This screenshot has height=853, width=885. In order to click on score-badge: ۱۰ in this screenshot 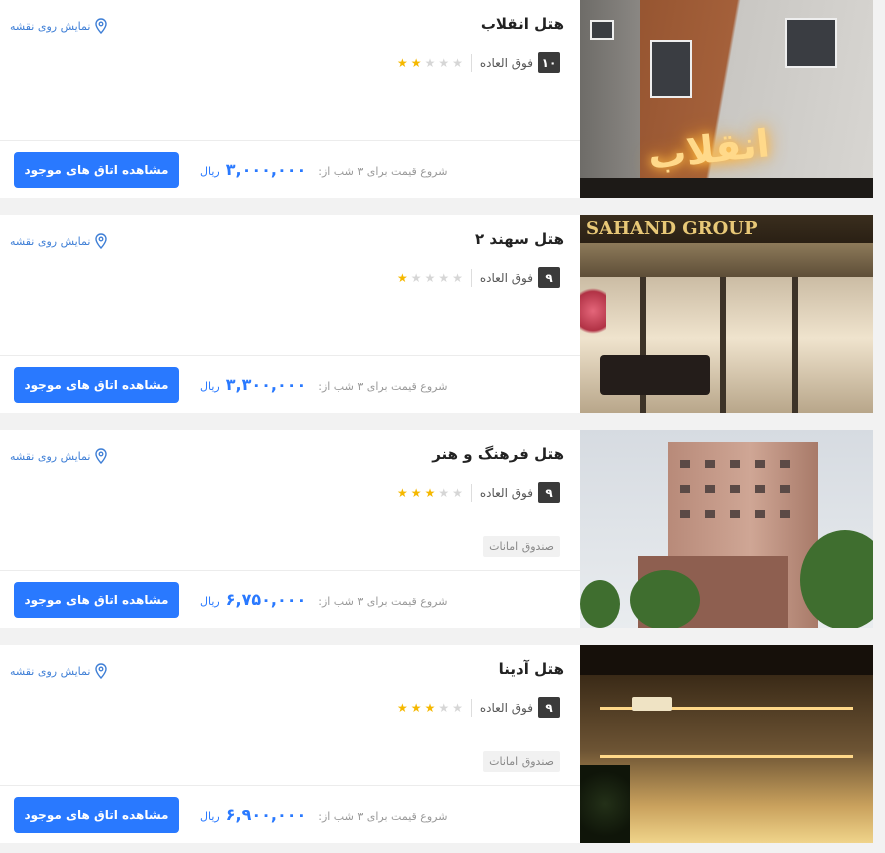, I will do `click(549, 62)`.